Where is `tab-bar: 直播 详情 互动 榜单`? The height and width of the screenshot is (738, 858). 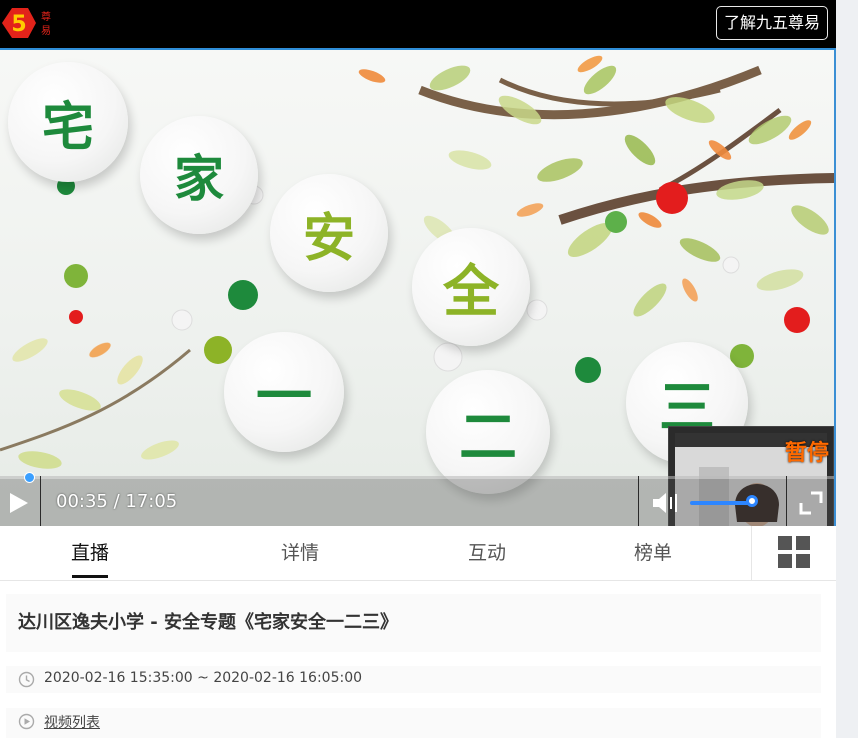 tab-bar: 直播 详情 互动 榜单 is located at coordinates (418, 553).